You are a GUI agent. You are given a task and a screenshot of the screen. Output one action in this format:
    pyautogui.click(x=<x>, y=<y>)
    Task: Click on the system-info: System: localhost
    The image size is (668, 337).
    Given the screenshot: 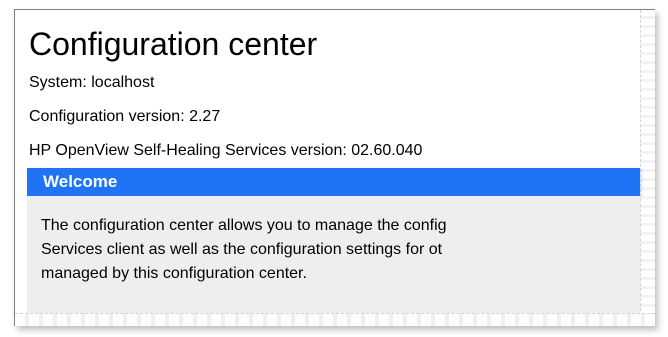 What is the action you would take?
    pyautogui.click(x=92, y=82)
    